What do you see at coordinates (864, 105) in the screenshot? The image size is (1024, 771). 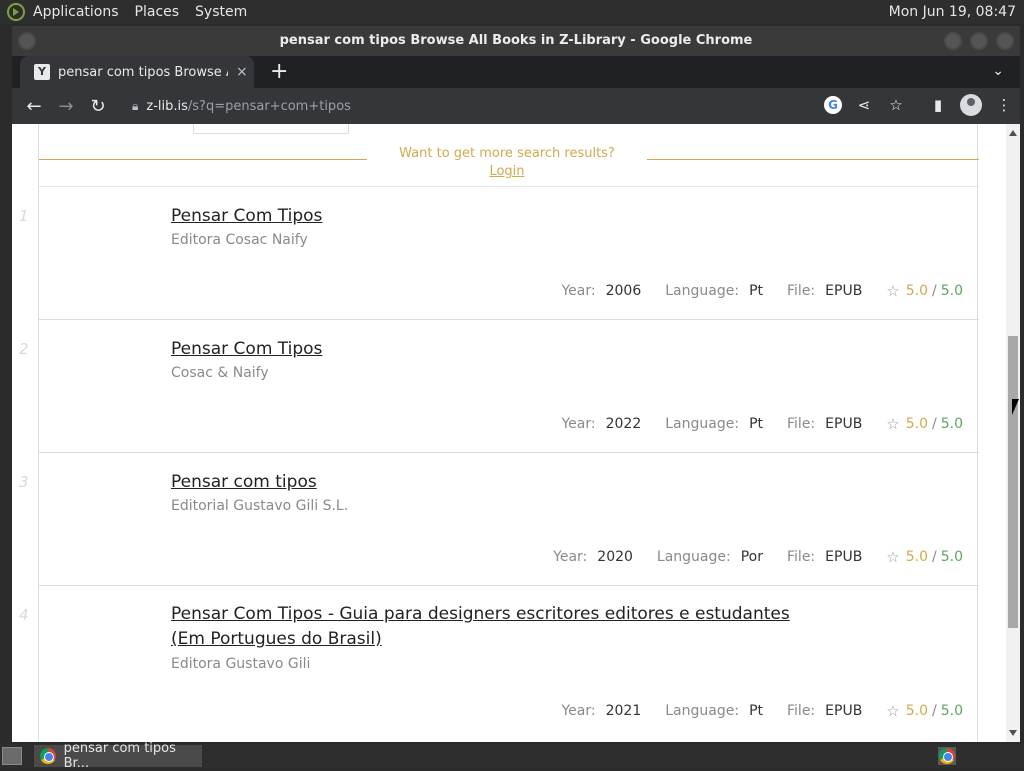 I see `share-icon: ⋖` at bounding box center [864, 105].